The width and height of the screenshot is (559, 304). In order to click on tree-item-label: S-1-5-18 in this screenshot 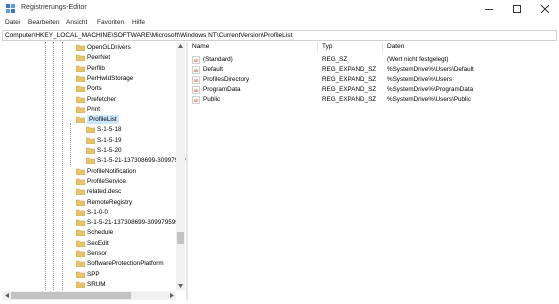, I will do `click(109, 130)`.